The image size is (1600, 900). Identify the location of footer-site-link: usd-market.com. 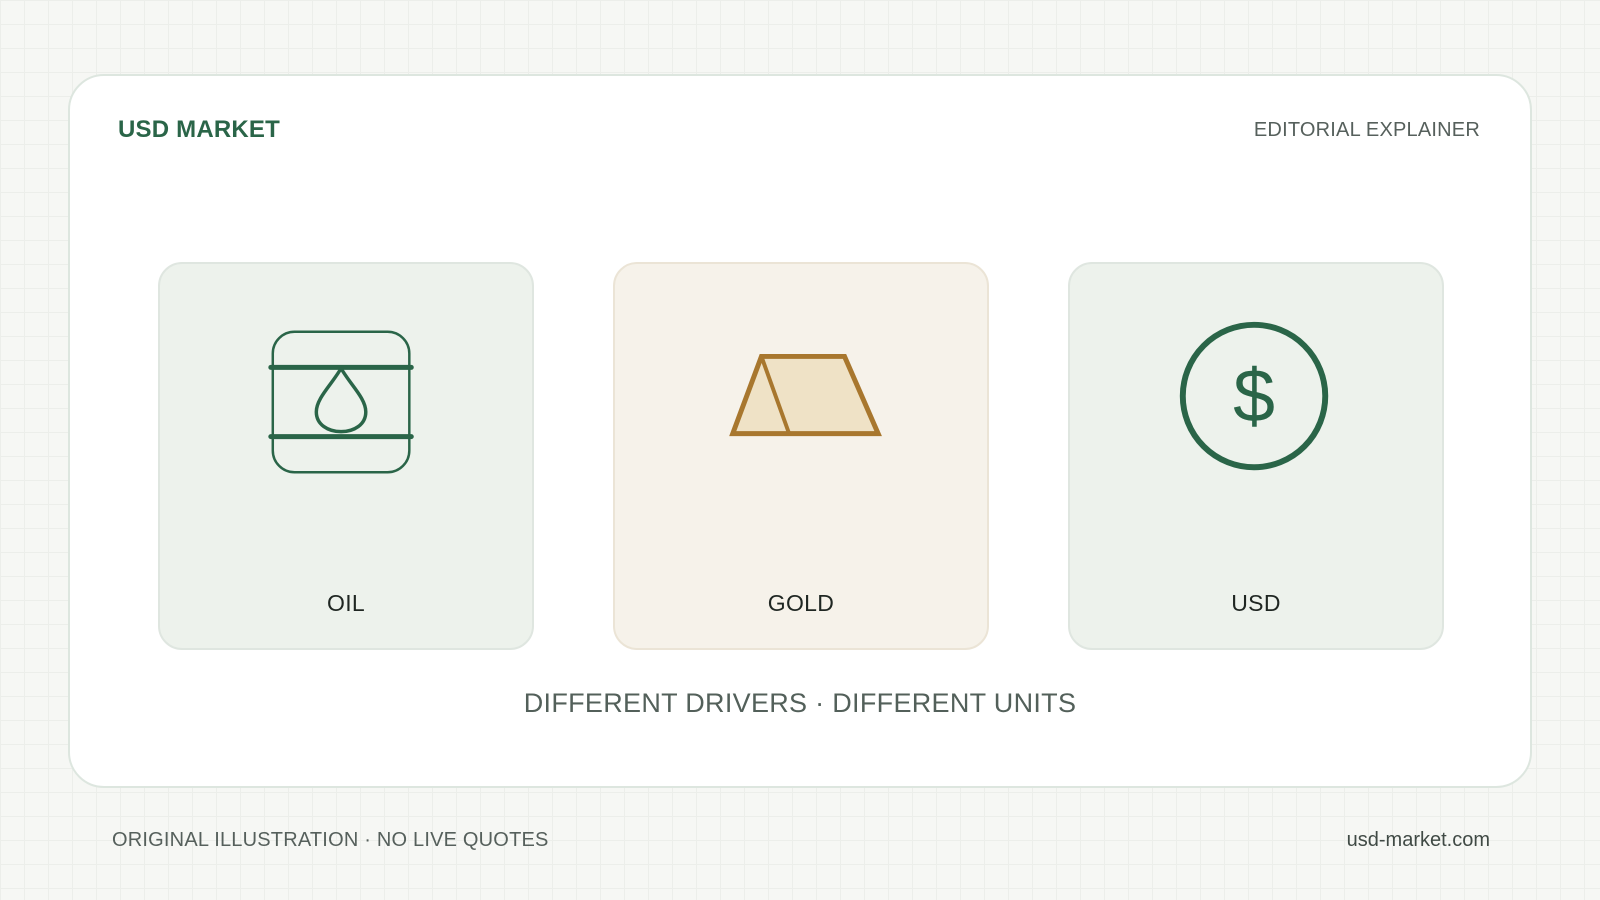
(1418, 840).